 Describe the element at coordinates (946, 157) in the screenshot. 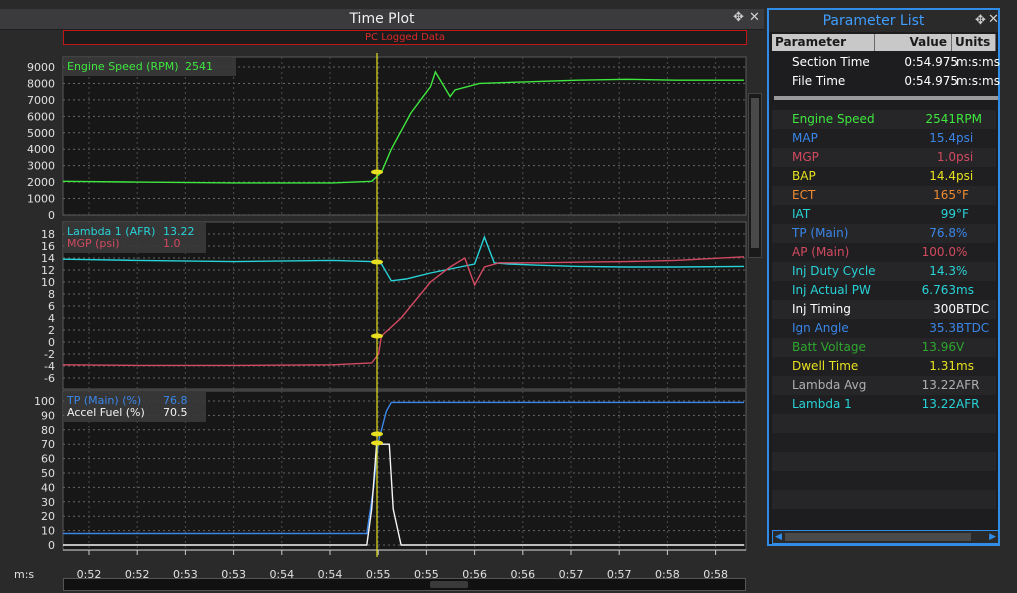

I see `param-value: 1.0` at that location.